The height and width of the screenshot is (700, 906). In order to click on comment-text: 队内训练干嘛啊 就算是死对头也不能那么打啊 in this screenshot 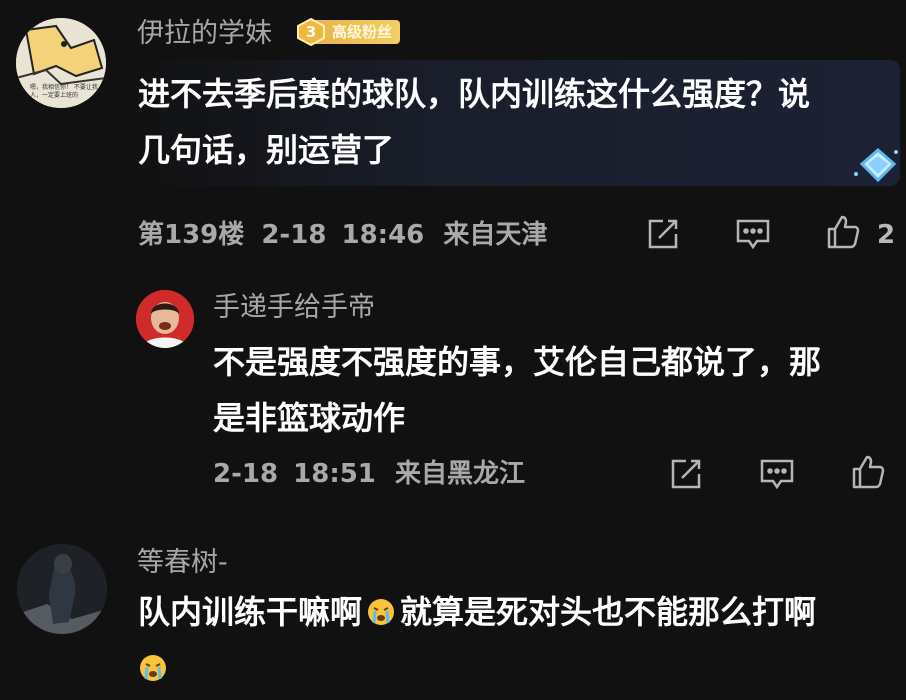, I will do `click(518, 640)`.